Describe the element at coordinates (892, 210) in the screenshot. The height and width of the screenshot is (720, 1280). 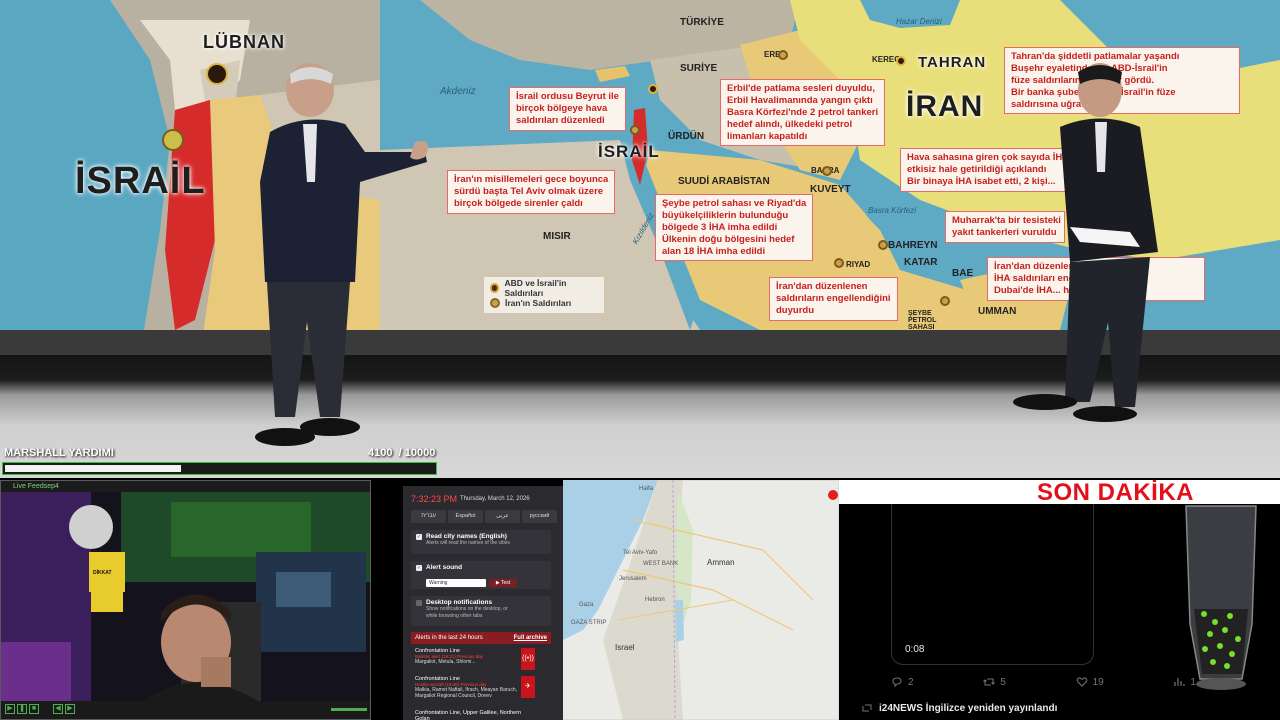
I see `label-basra-korfezi: Basra Körfezi` at that location.